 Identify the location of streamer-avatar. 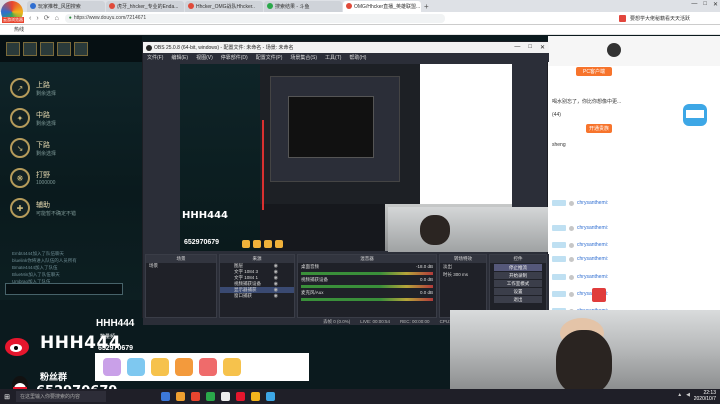
(614, 50).